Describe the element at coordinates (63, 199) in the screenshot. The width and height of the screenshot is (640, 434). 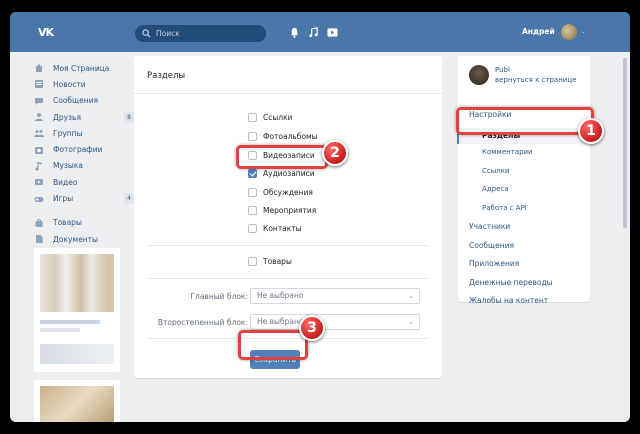
I see `nav-label: Игры` at that location.